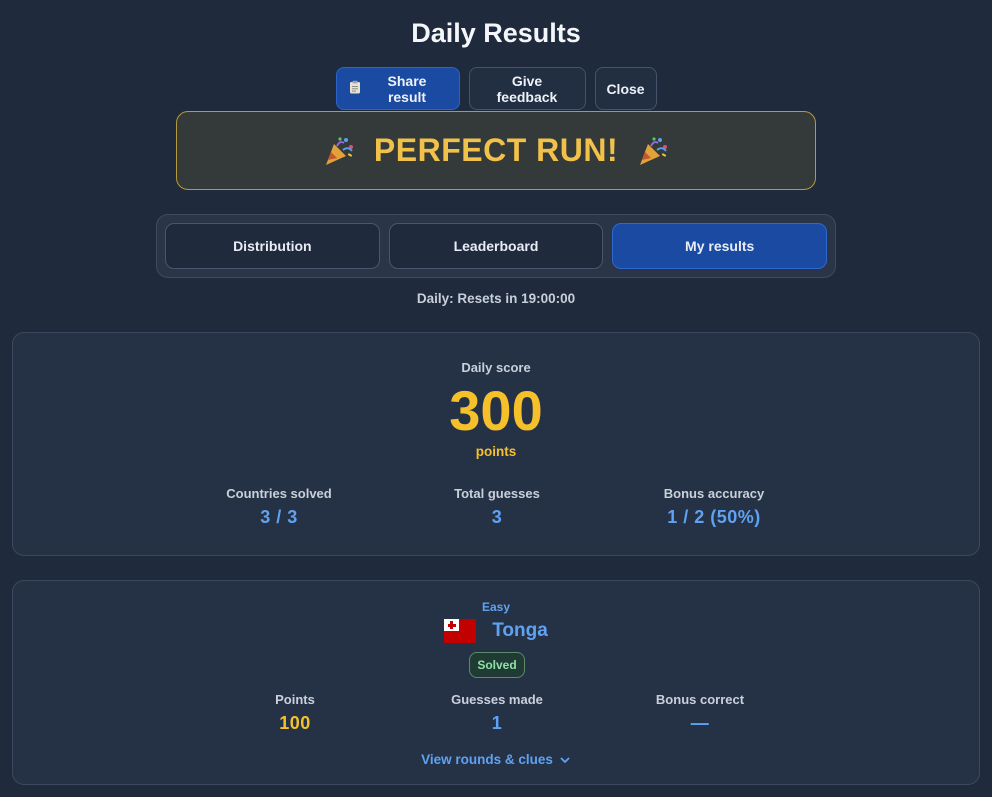  I want to click on clipboard-icon, so click(355, 88).